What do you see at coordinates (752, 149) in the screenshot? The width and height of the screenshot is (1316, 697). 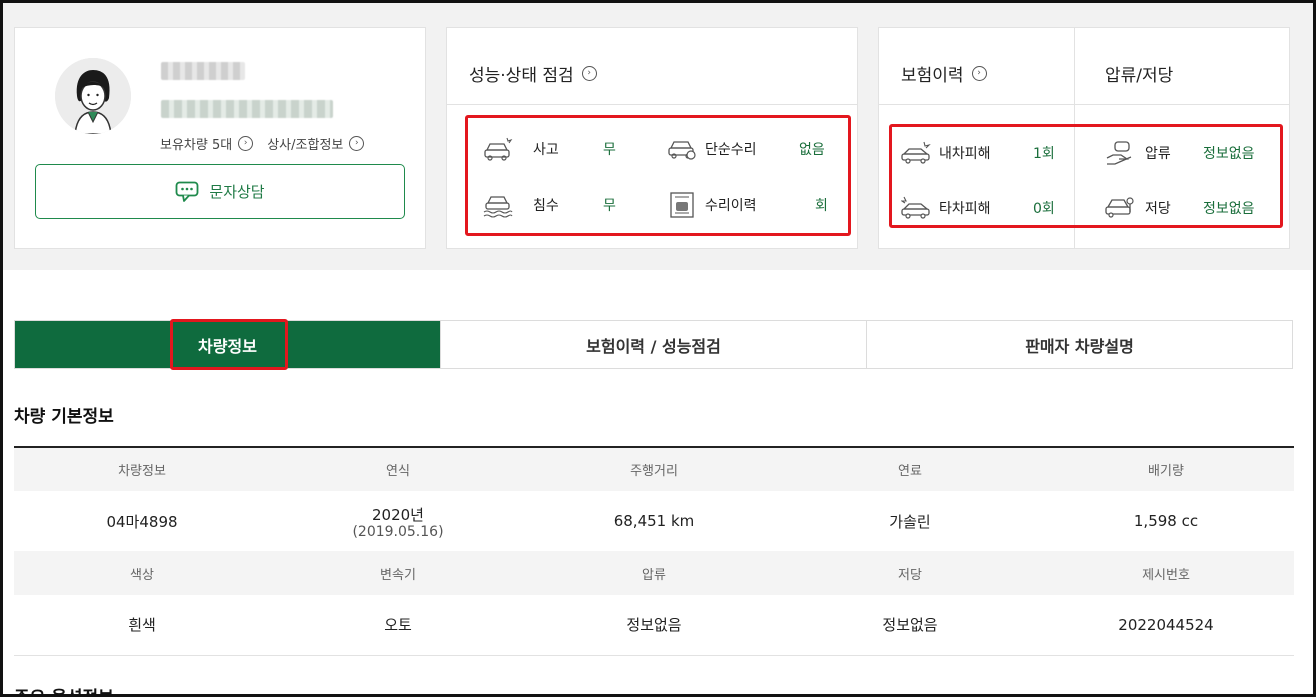 I see `simple-repair-item: 단순수리 없음` at bounding box center [752, 149].